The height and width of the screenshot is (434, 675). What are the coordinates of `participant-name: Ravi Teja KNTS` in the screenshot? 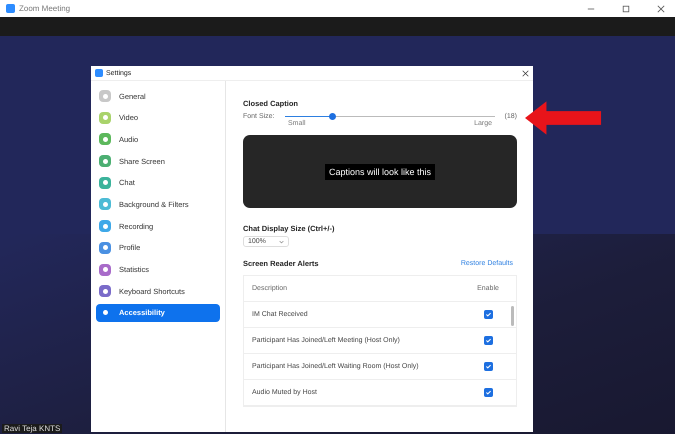 It's located at (32, 428).